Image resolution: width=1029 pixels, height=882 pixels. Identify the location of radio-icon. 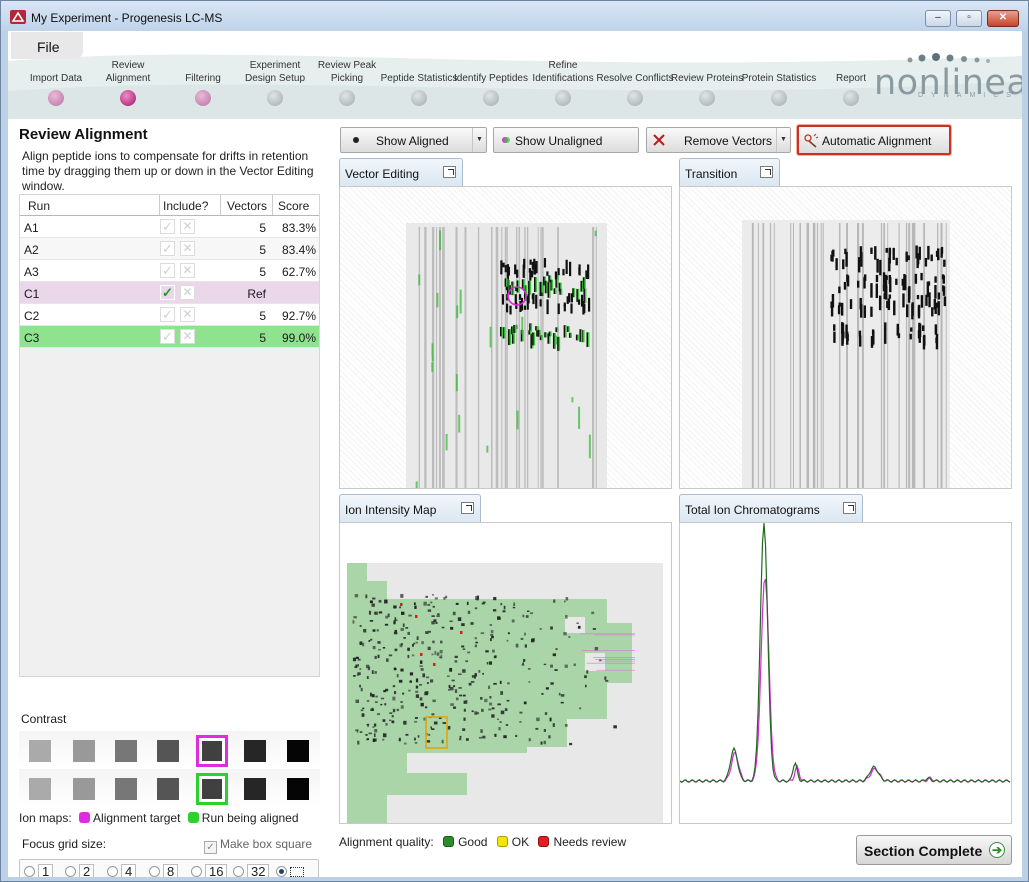
(196, 871).